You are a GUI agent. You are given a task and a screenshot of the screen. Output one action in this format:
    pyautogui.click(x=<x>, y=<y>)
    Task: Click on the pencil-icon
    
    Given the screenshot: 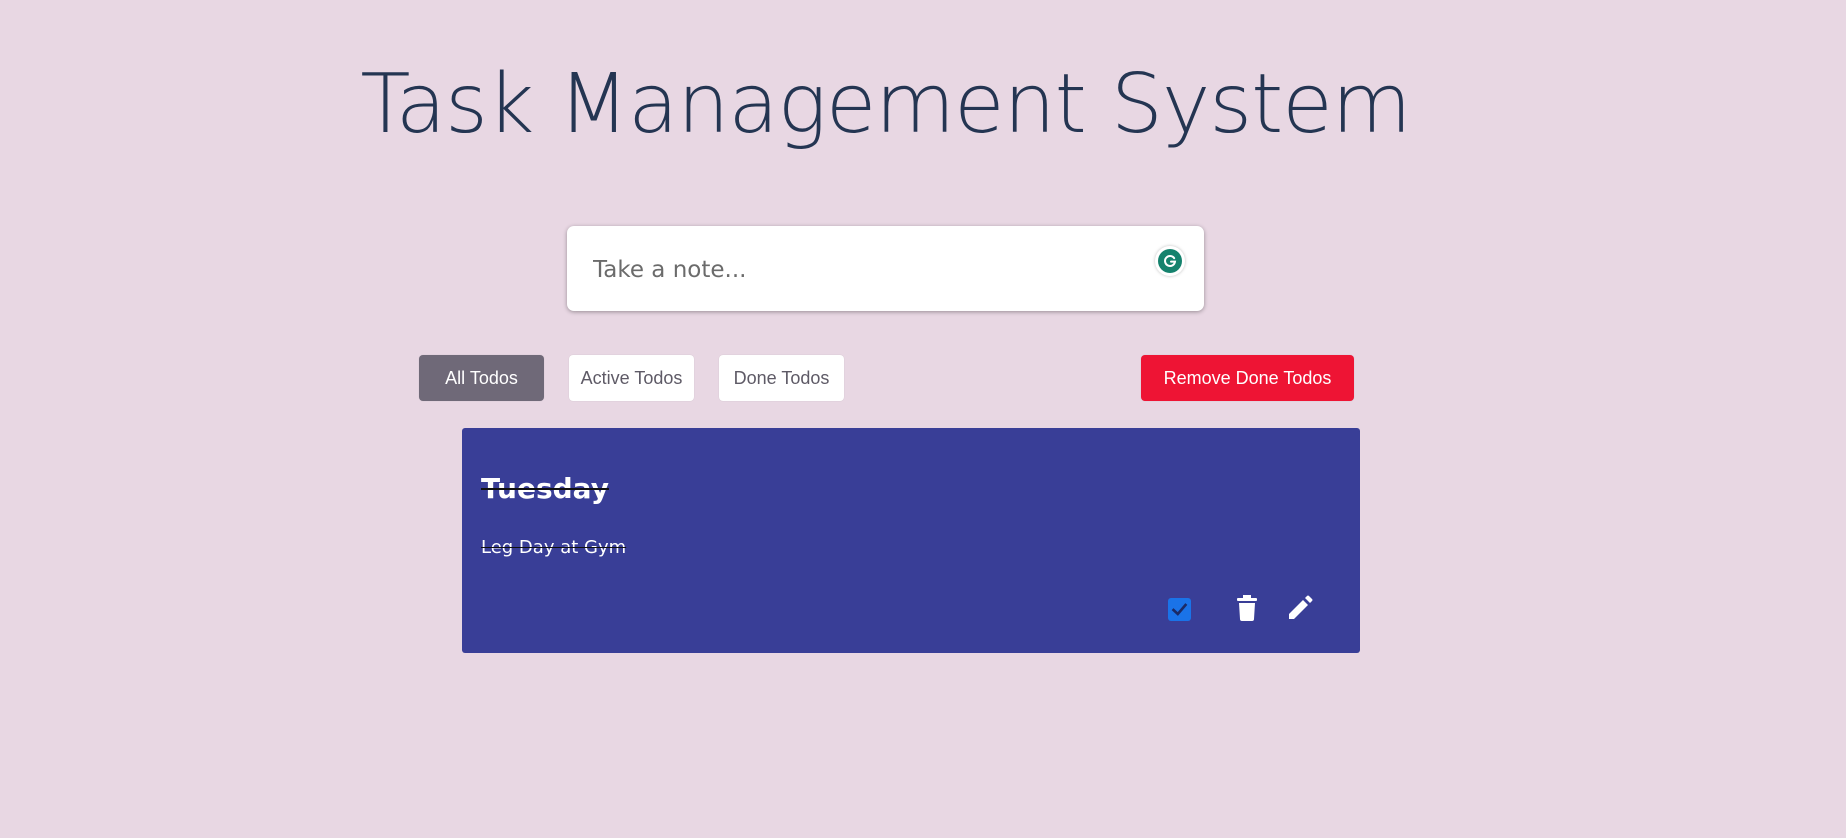 What is the action you would take?
    pyautogui.click(x=1301, y=607)
    